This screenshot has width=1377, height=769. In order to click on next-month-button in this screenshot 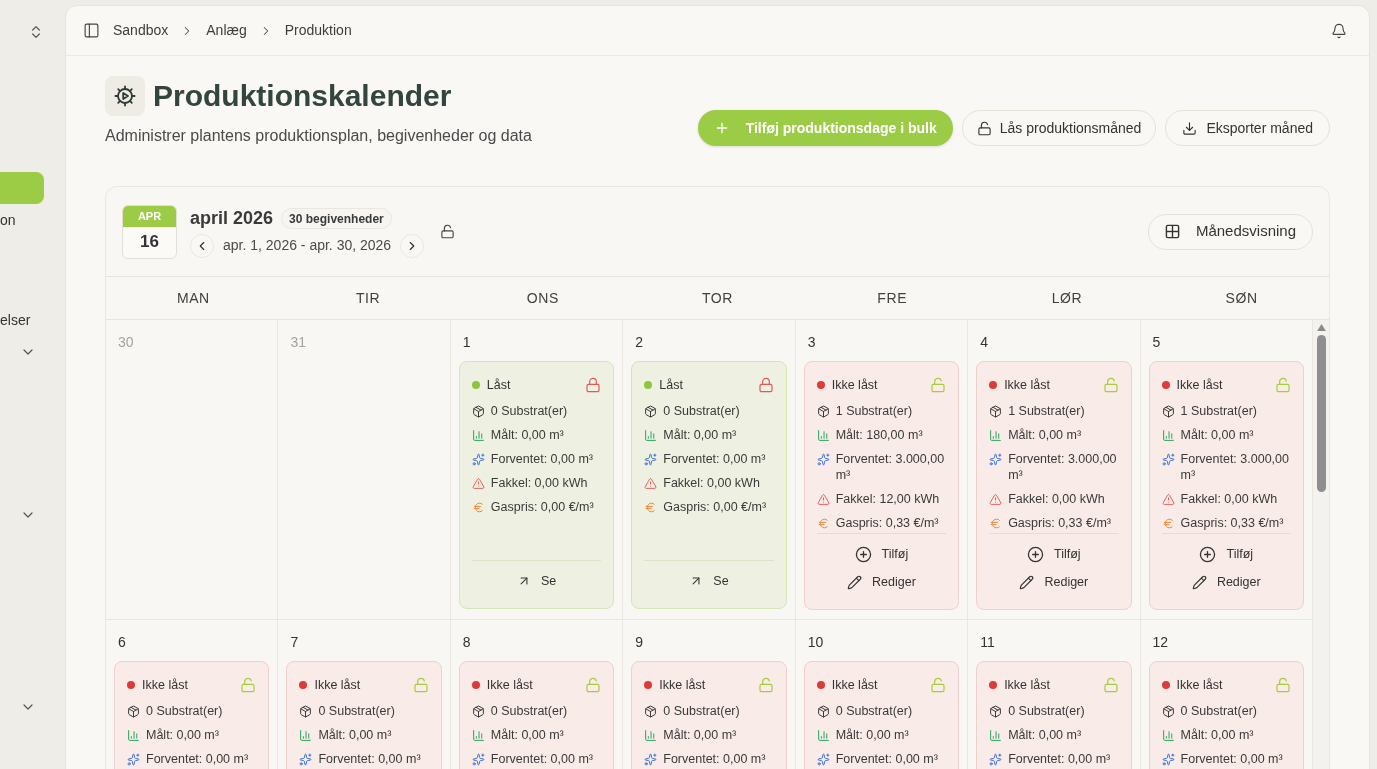, I will do `click(412, 245)`.